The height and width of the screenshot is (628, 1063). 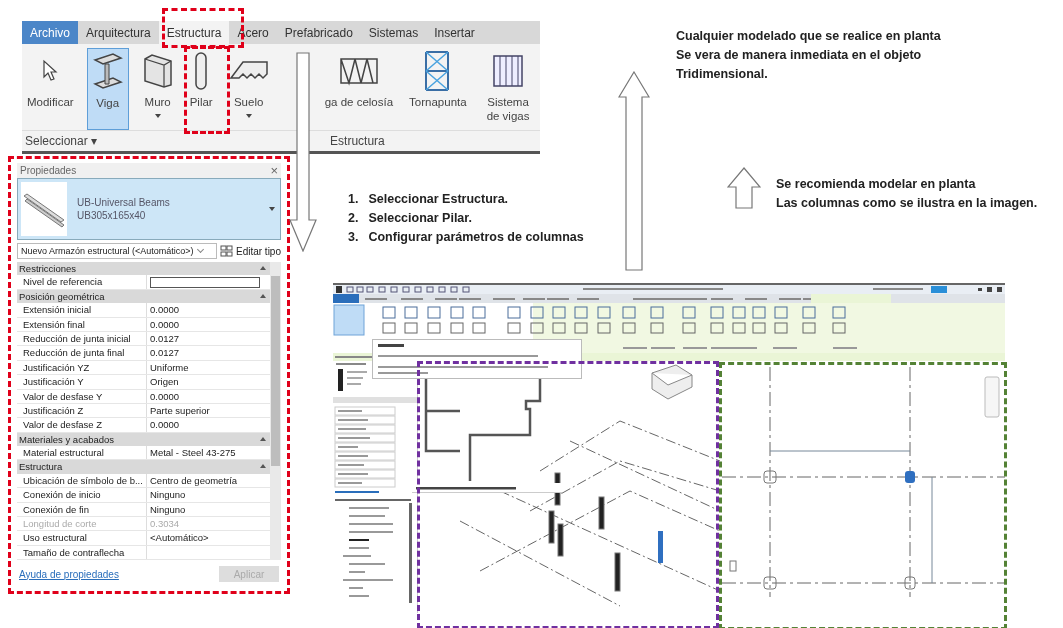 I want to click on property-name: Extensión inicial, so click(x=82, y=310).